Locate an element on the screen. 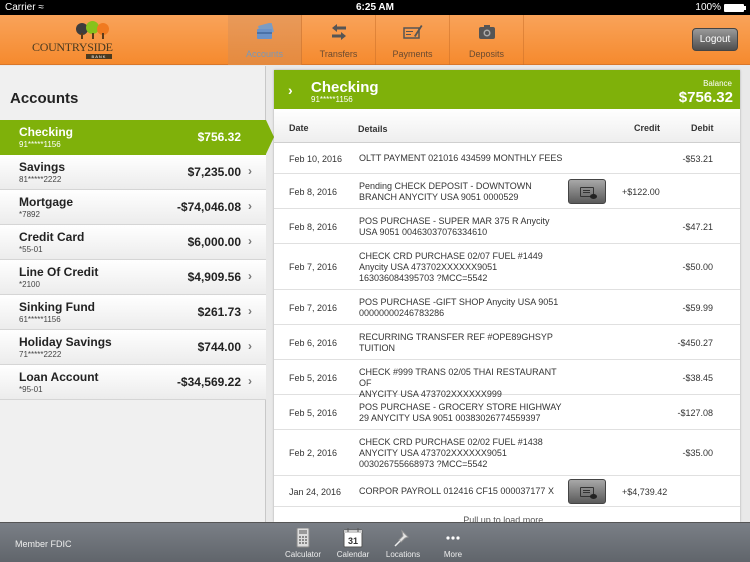 The height and width of the screenshot is (562, 750). col-date: Date is located at coordinates (299, 128).